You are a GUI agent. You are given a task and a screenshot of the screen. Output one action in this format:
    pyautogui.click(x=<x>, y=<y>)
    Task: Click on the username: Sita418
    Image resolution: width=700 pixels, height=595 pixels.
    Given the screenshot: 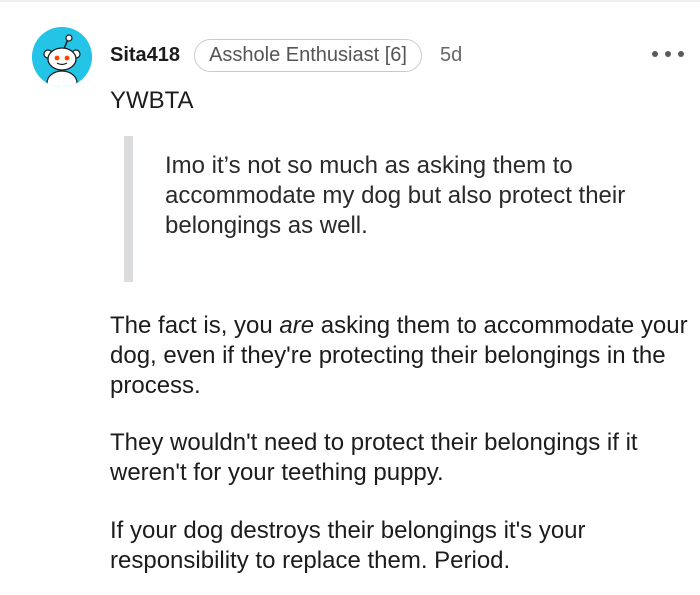 What is the action you would take?
    pyautogui.click(x=145, y=55)
    